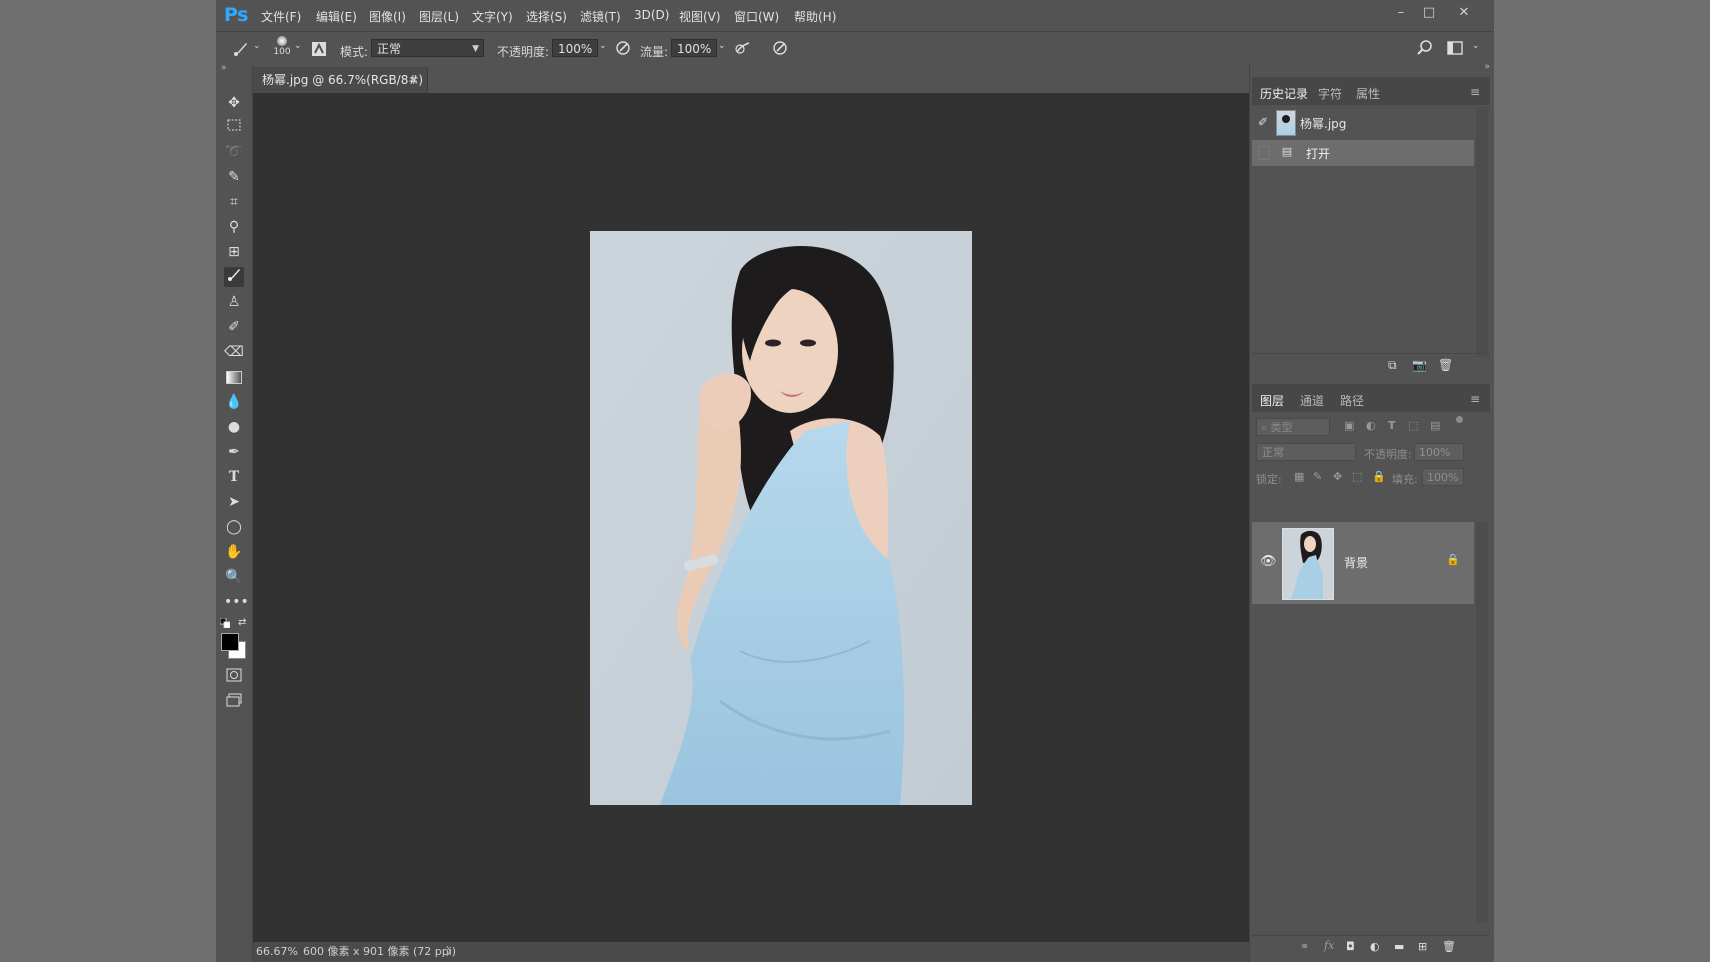 This screenshot has height=962, width=1710. What do you see at coordinates (234, 127) in the screenshot?
I see `marquee-tool-icon` at bounding box center [234, 127].